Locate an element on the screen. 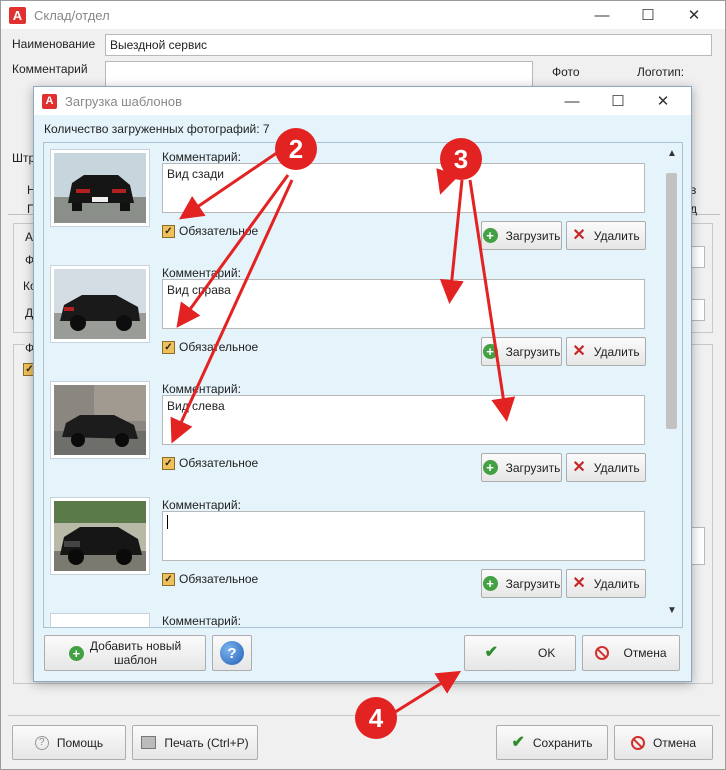 The image size is (726, 770). help-circle-icon: ? is located at coordinates (41, 742).